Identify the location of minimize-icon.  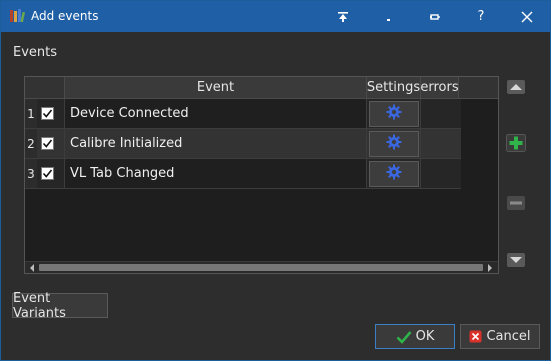
(389, 17).